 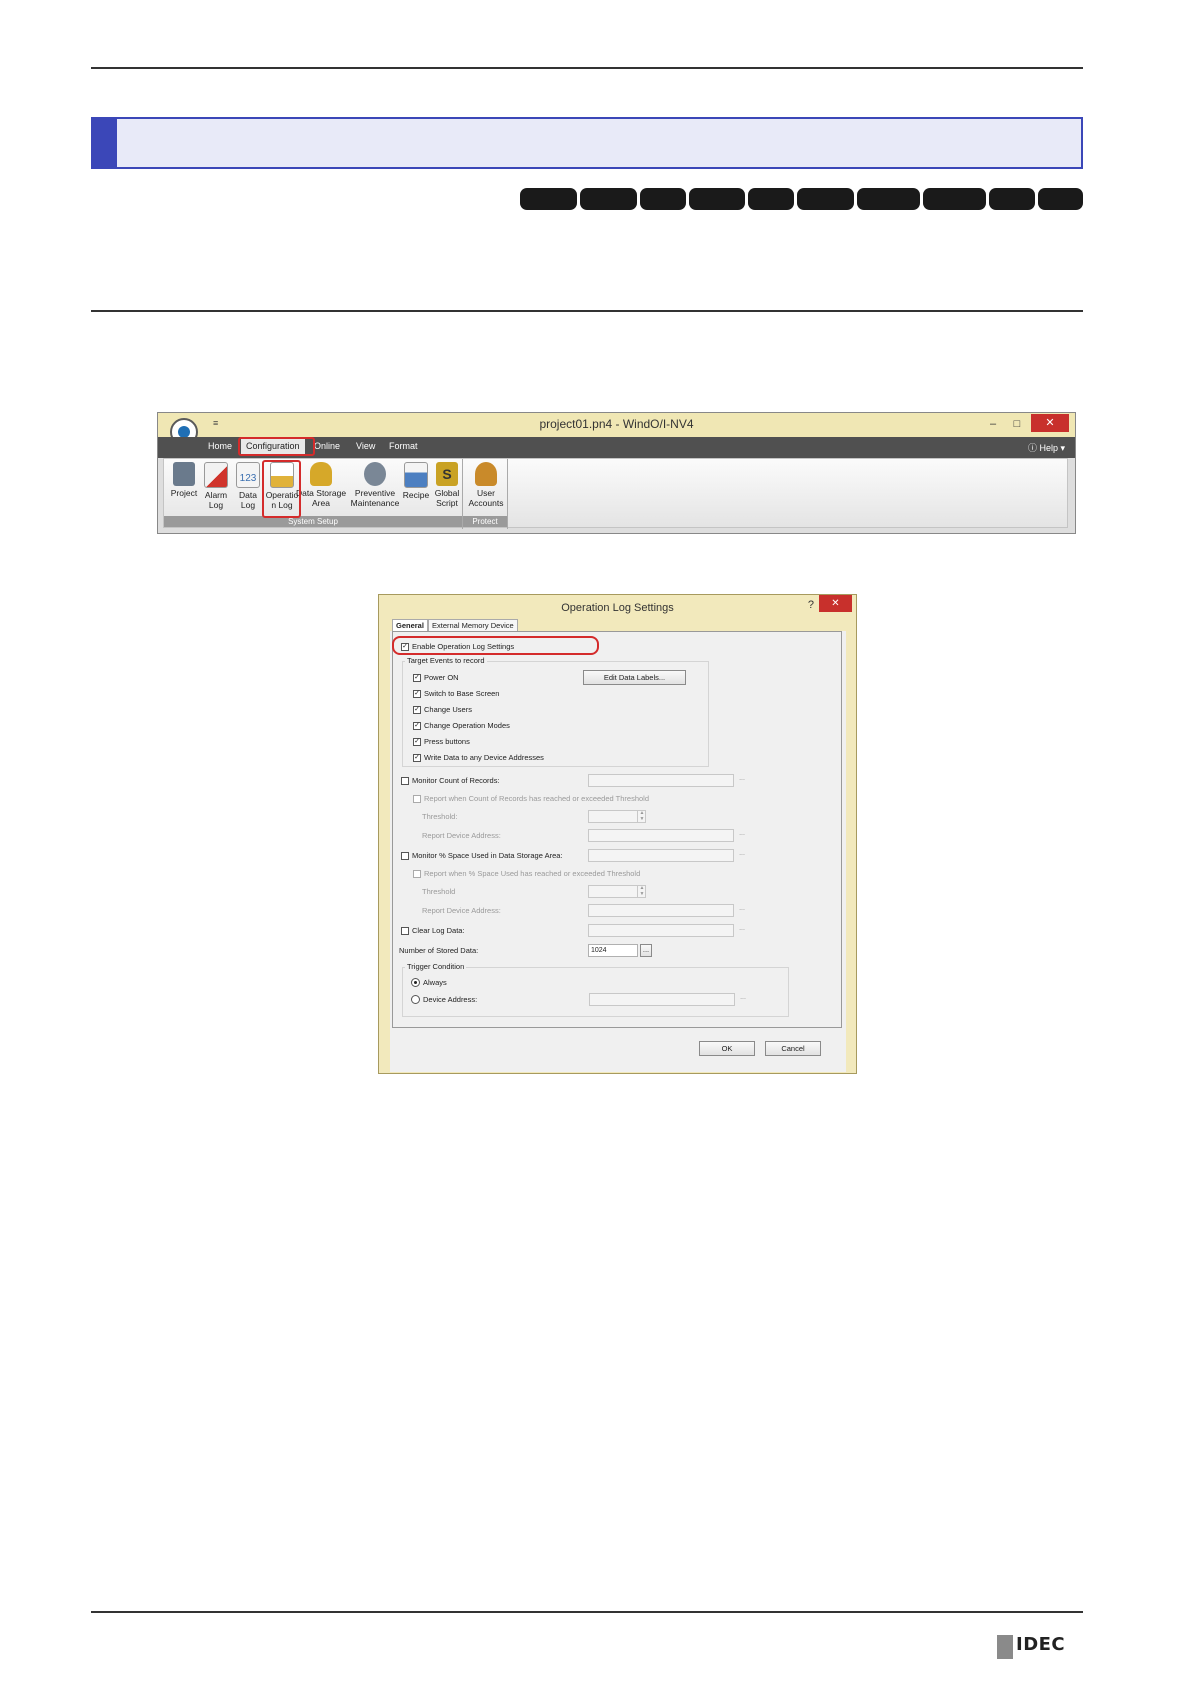 I want to click on global-script-icon: S, so click(x=447, y=474).